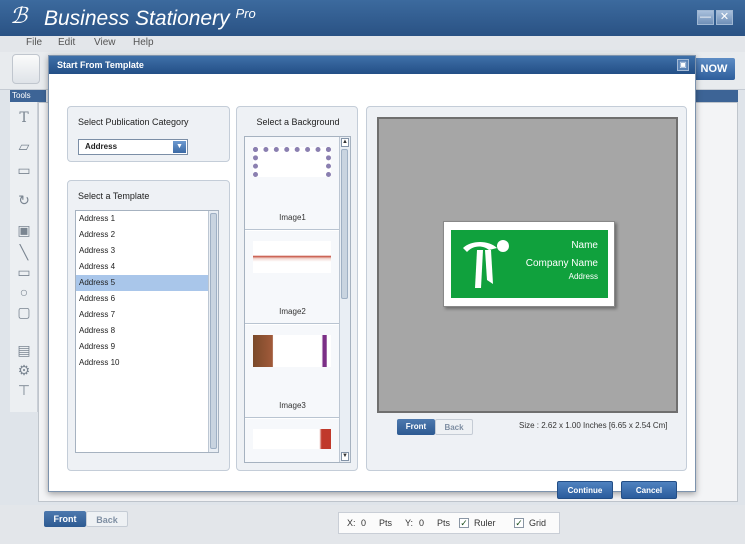 The image size is (745, 544). Describe the element at coordinates (538, 523) in the screenshot. I see `grid-label: Grid` at that location.